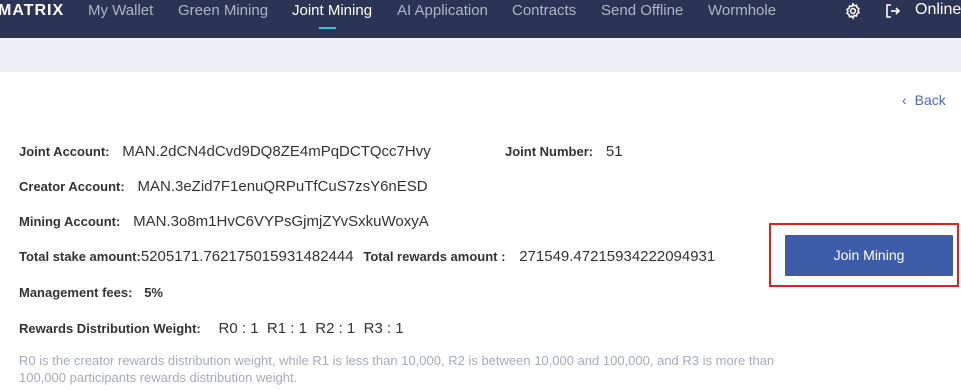  What do you see at coordinates (893, 11) in the screenshot?
I see `logout-icon` at bounding box center [893, 11].